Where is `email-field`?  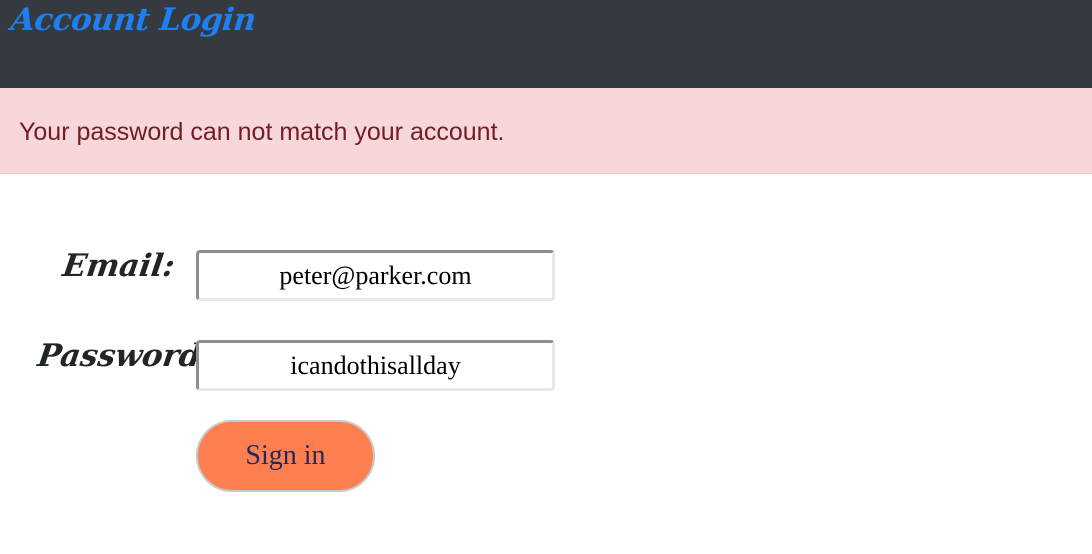 email-field is located at coordinates (375, 275).